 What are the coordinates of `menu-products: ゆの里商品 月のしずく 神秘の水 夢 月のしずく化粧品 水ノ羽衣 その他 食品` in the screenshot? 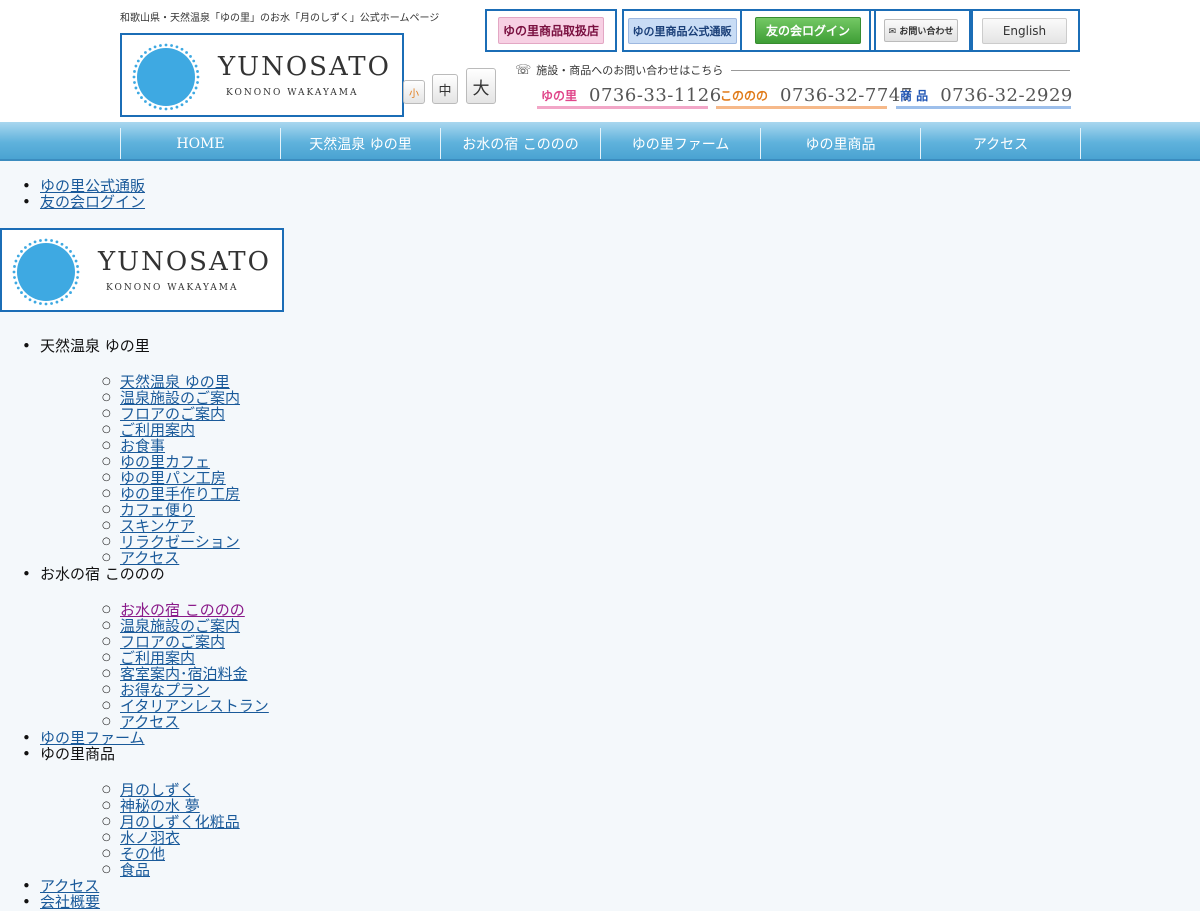 It's located at (600, 812).